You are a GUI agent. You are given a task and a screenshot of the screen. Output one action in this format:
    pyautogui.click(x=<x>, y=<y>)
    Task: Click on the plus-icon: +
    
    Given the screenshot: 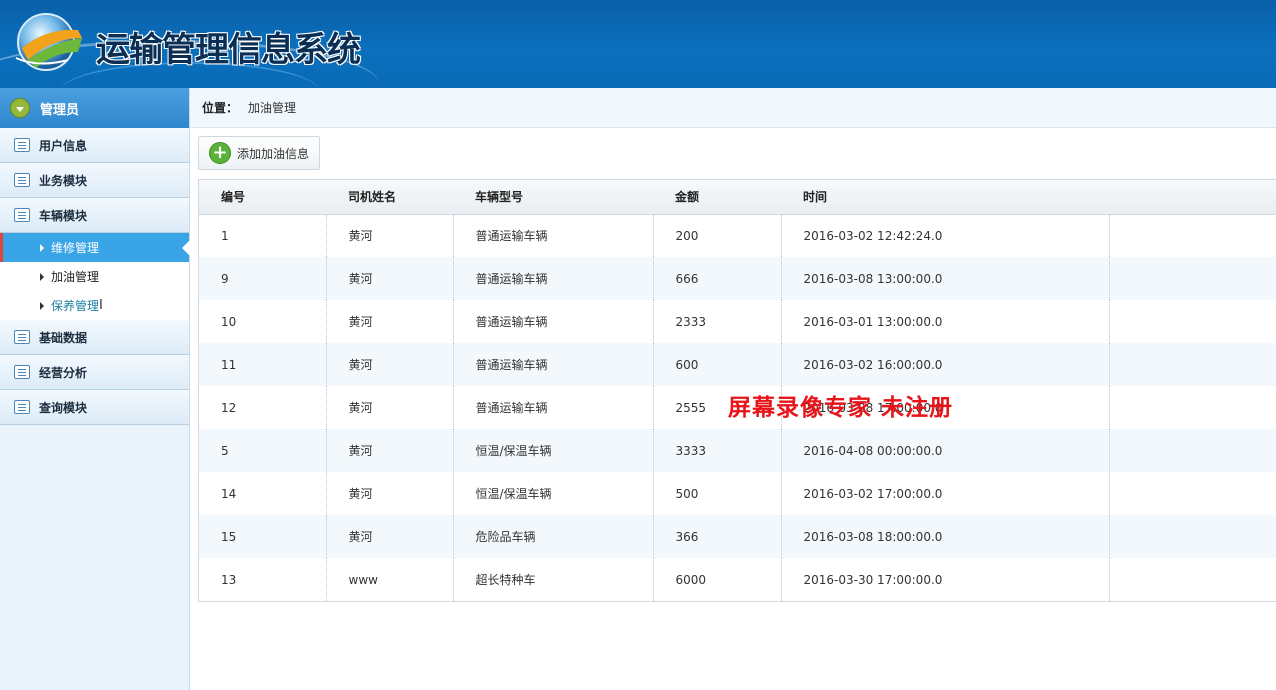 What is the action you would take?
    pyautogui.click(x=220, y=153)
    